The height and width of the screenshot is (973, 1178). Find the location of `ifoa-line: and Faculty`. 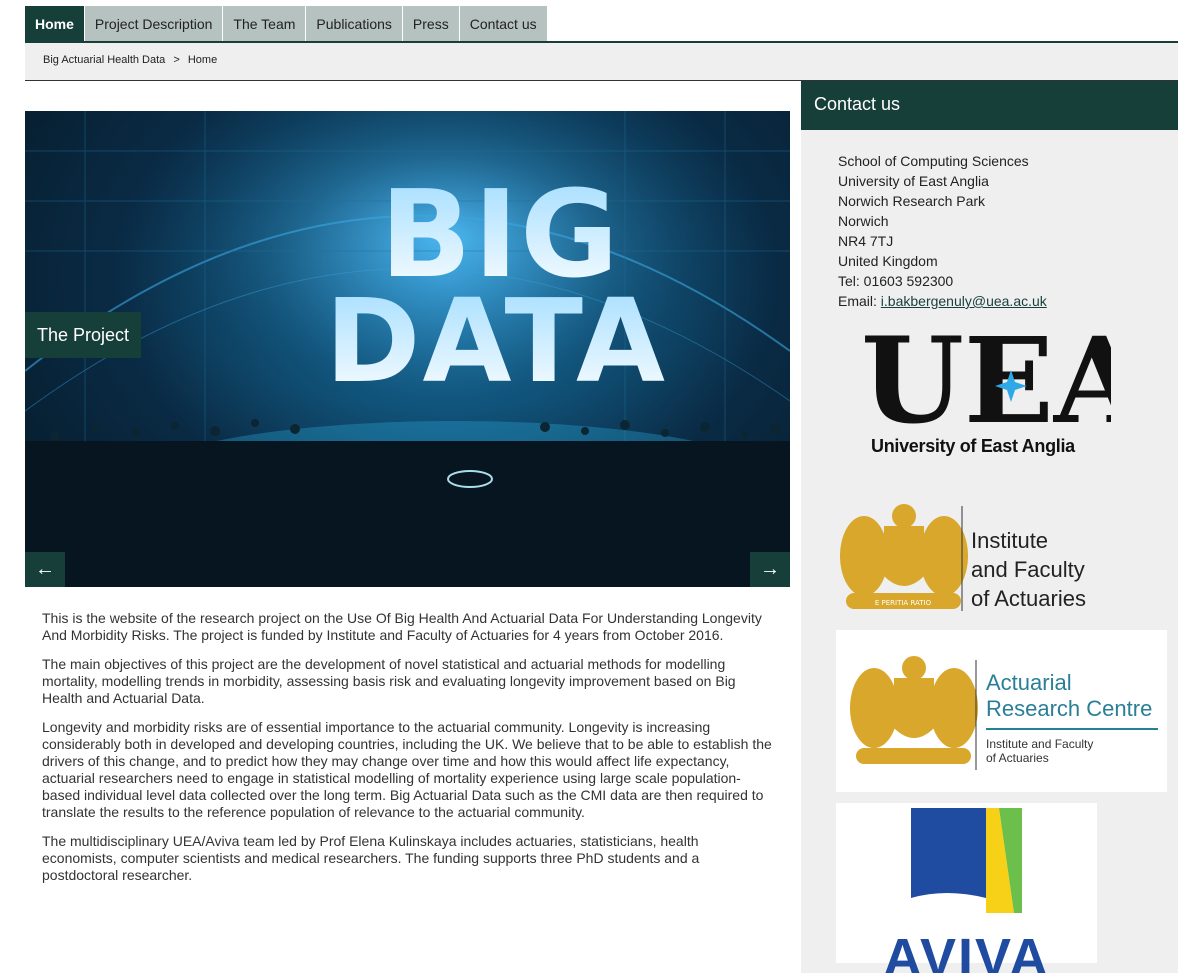

ifoa-line: and Faculty is located at coordinates (1028, 569).